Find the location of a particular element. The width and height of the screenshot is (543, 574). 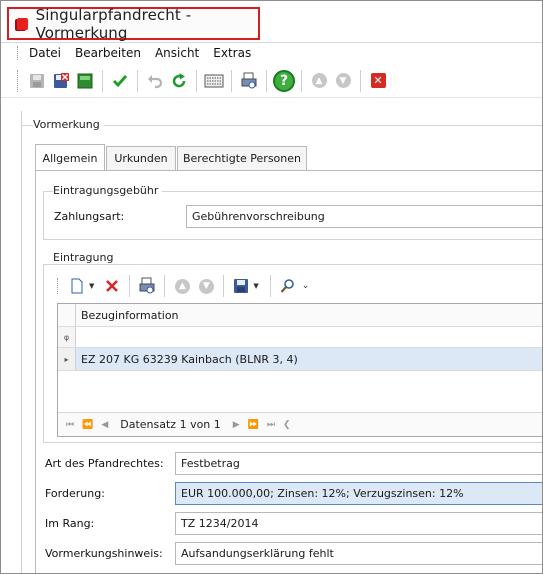

rang-label: Im Rang: is located at coordinates (70, 523).